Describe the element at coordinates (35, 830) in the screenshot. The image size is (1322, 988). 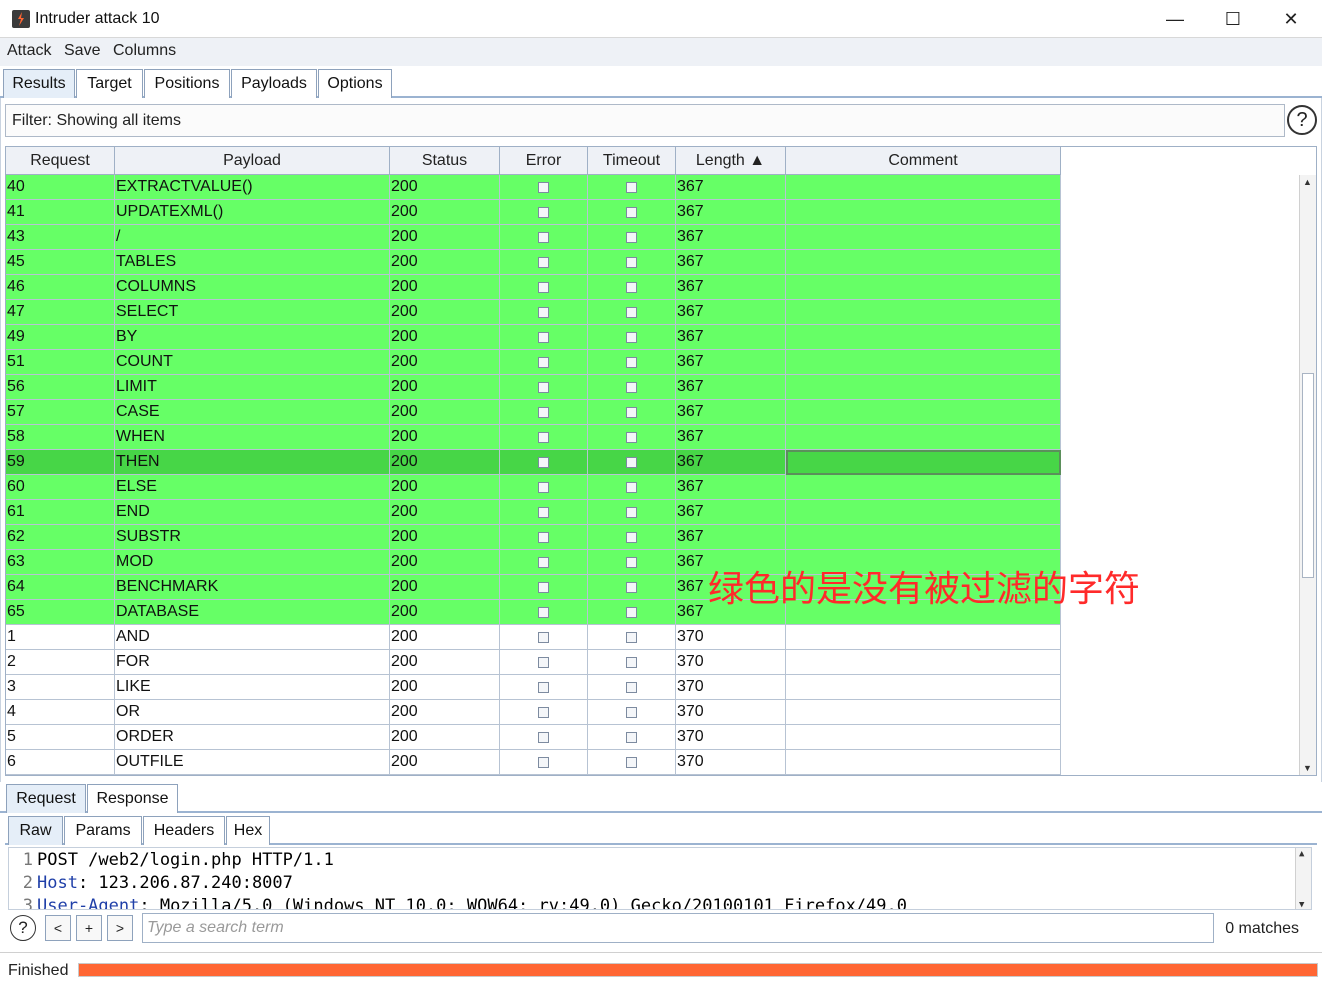
I see `tab-raw: Raw` at that location.